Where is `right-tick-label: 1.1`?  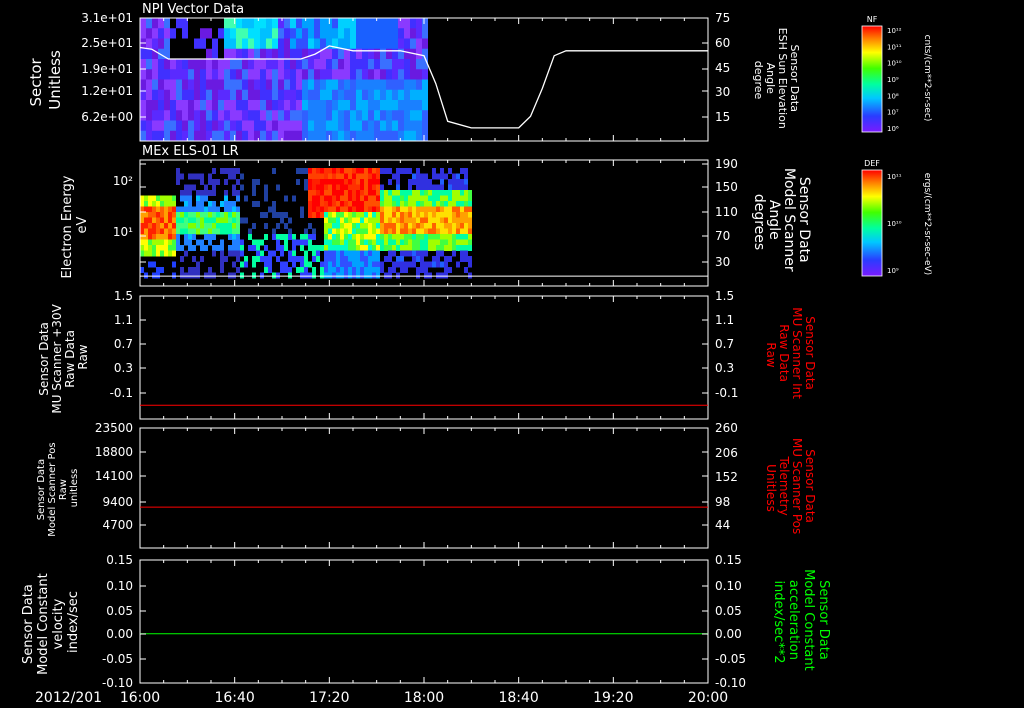 right-tick-label: 1.1 is located at coordinates (724, 320).